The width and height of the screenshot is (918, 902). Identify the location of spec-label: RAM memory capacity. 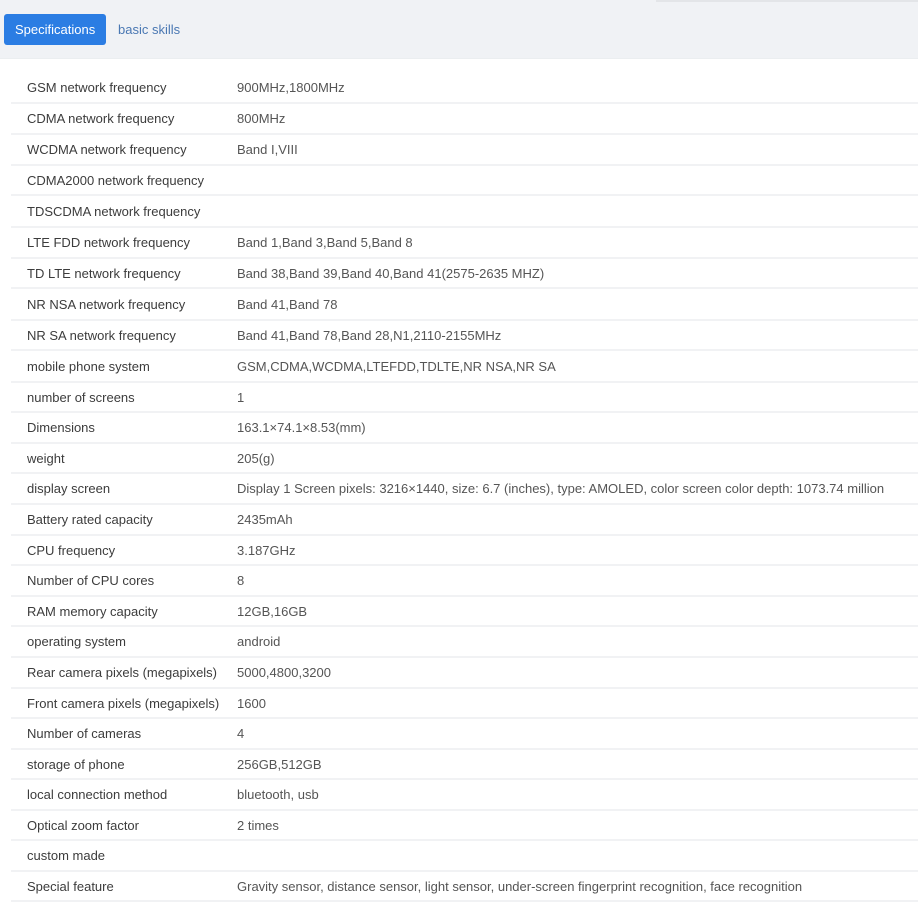
(92, 611).